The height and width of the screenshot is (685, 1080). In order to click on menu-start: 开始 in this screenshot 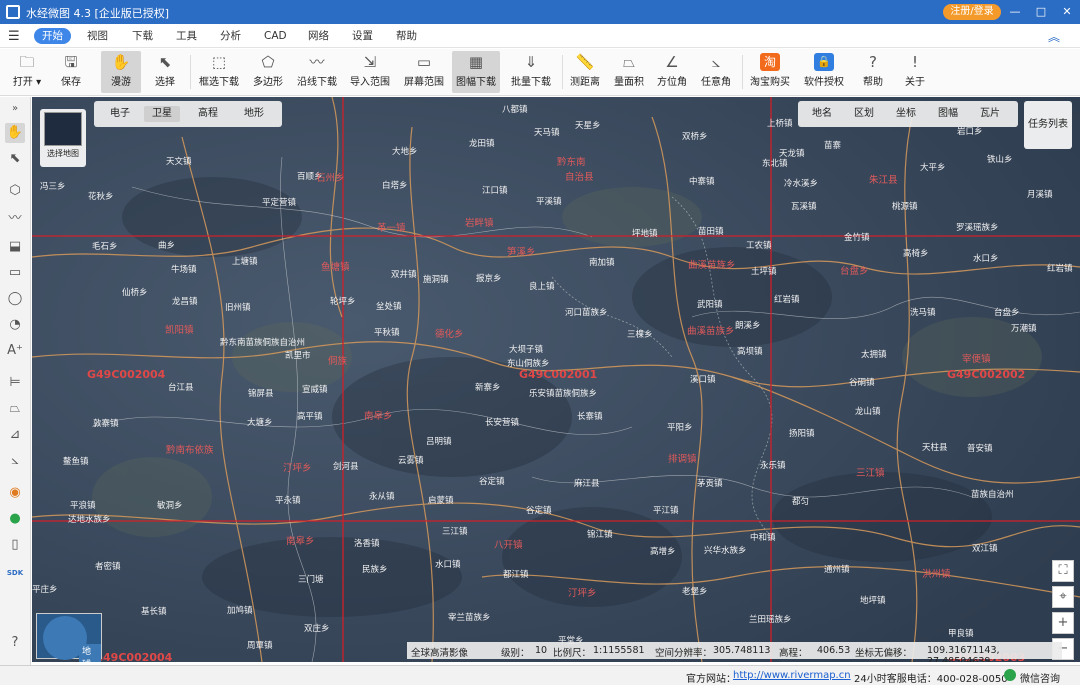, I will do `click(52, 36)`.